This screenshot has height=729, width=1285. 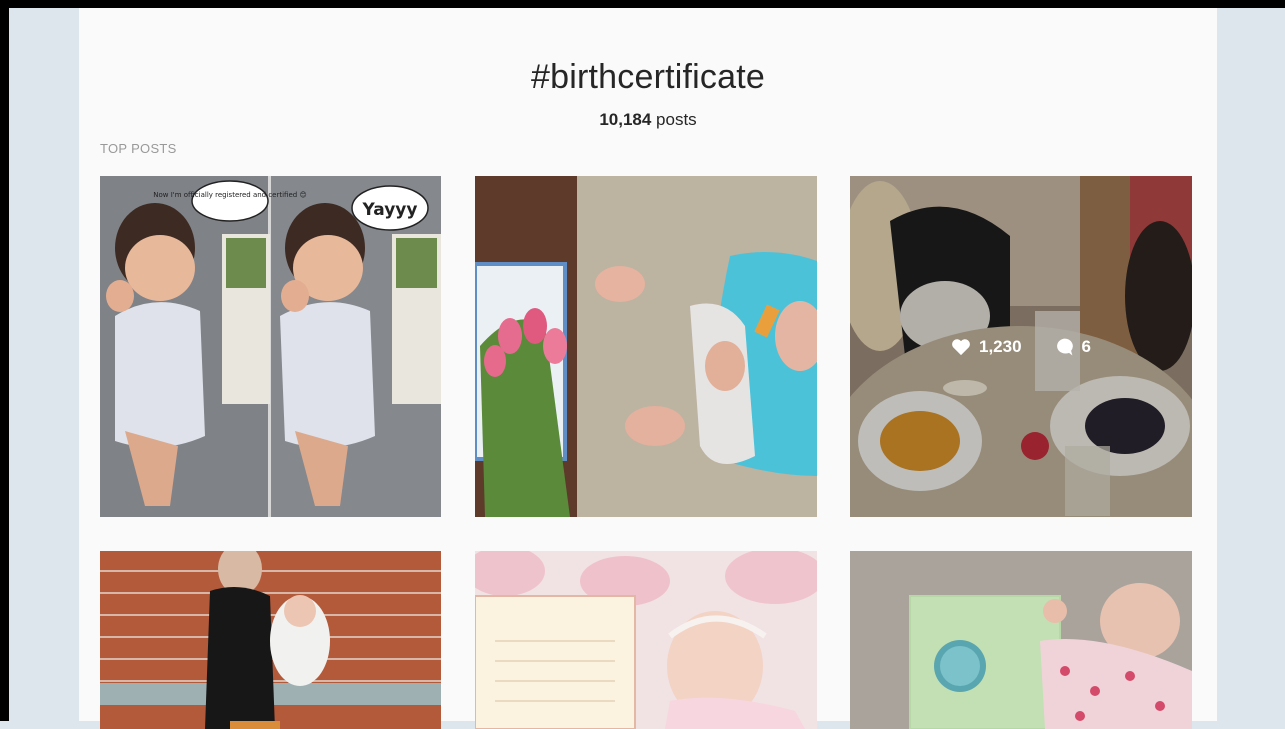 I want to click on comments-stat: 6, so click(x=1072, y=347).